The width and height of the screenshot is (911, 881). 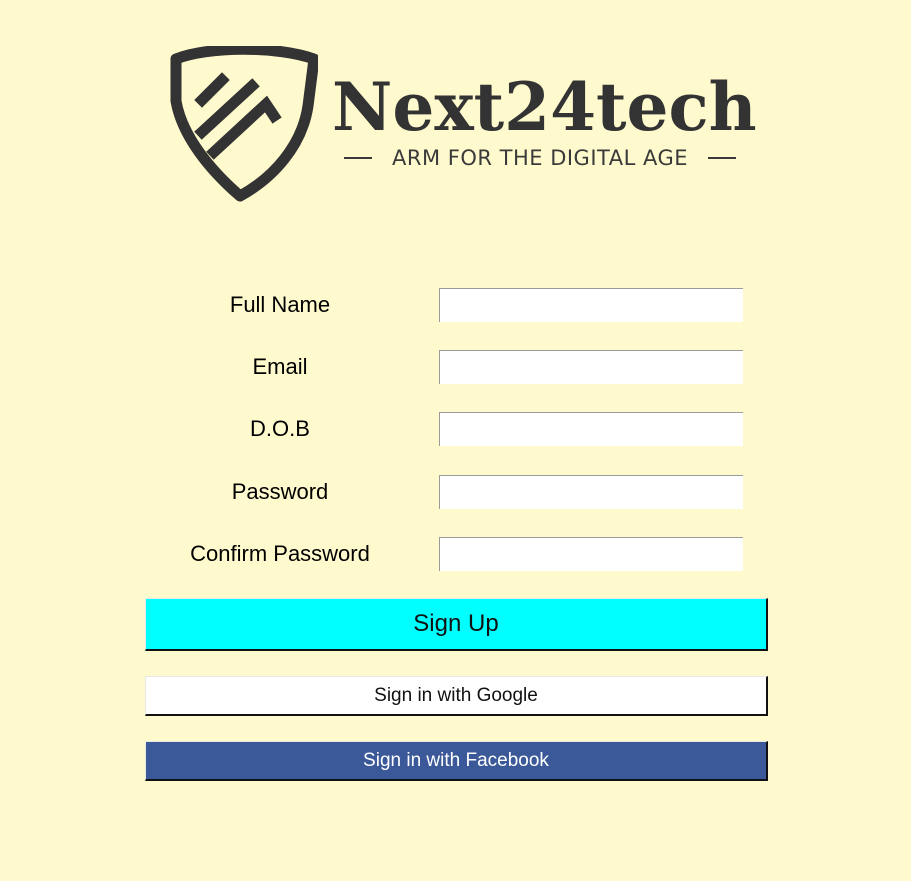 What do you see at coordinates (280, 491) in the screenshot?
I see `password-label: Password` at bounding box center [280, 491].